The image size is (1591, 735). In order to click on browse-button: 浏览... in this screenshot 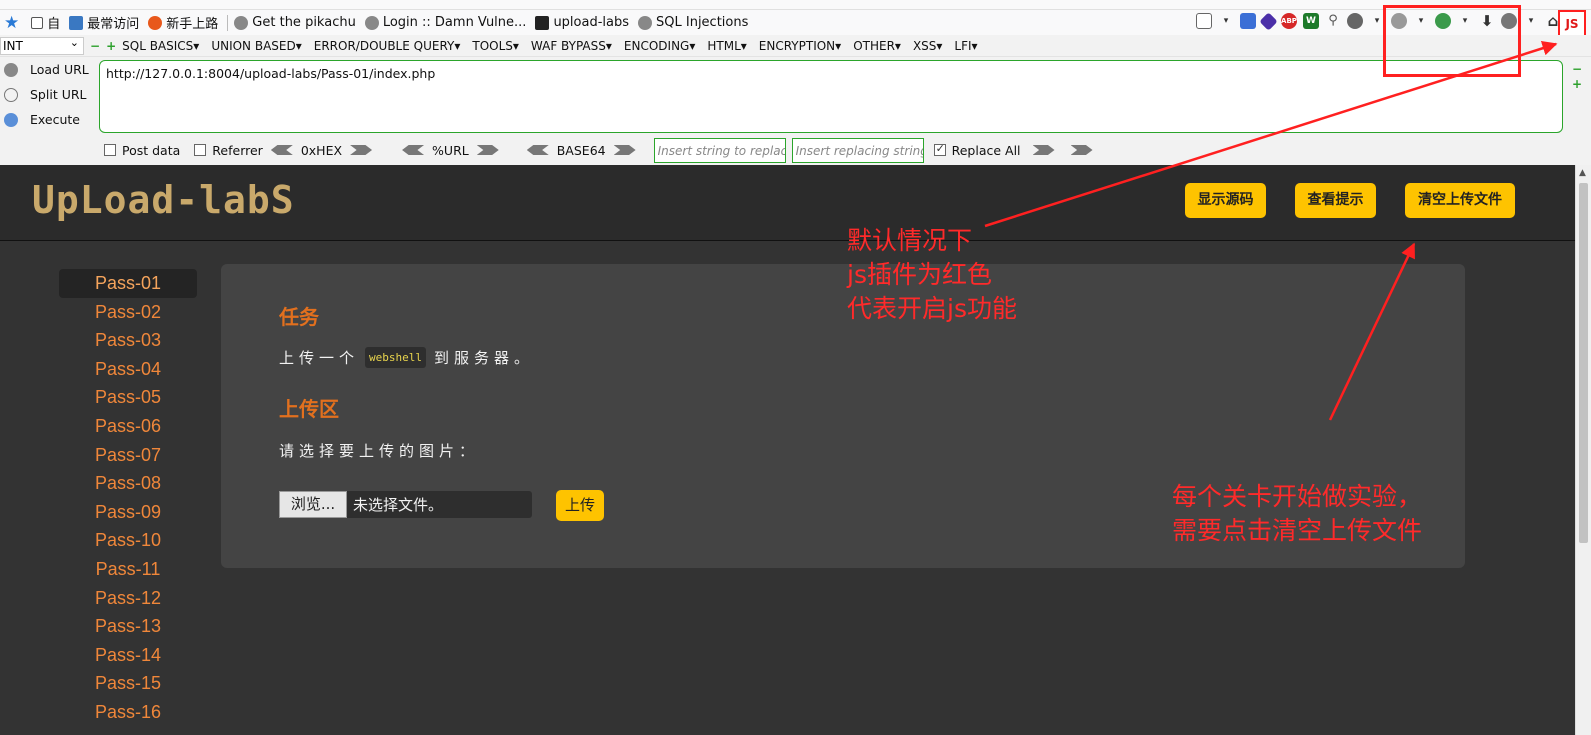, I will do `click(313, 504)`.